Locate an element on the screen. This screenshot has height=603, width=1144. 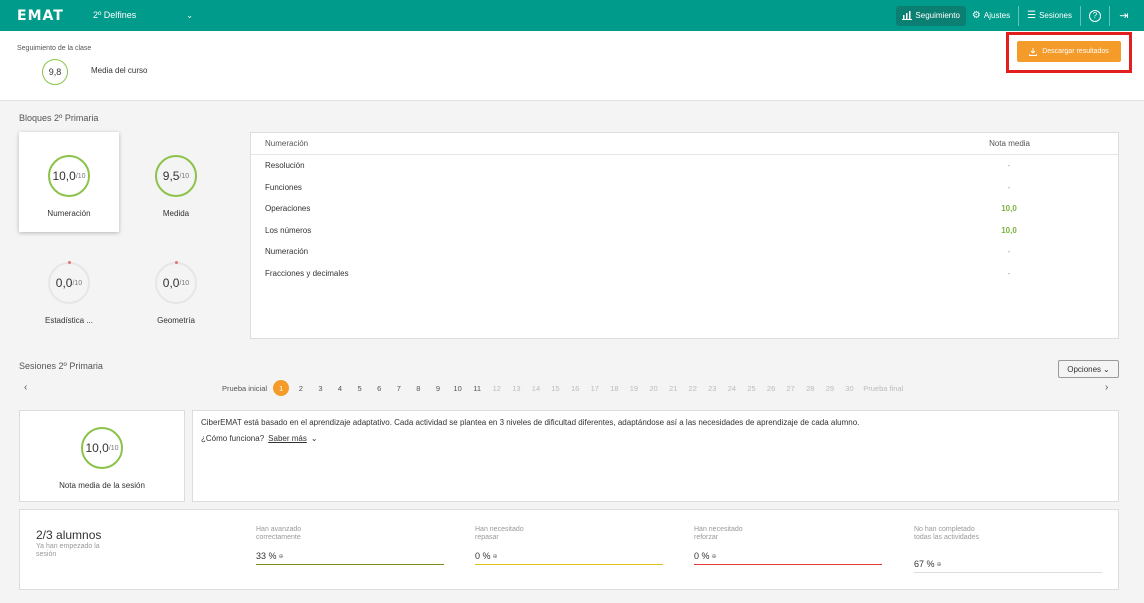
pager-page: 6 is located at coordinates (379, 388).